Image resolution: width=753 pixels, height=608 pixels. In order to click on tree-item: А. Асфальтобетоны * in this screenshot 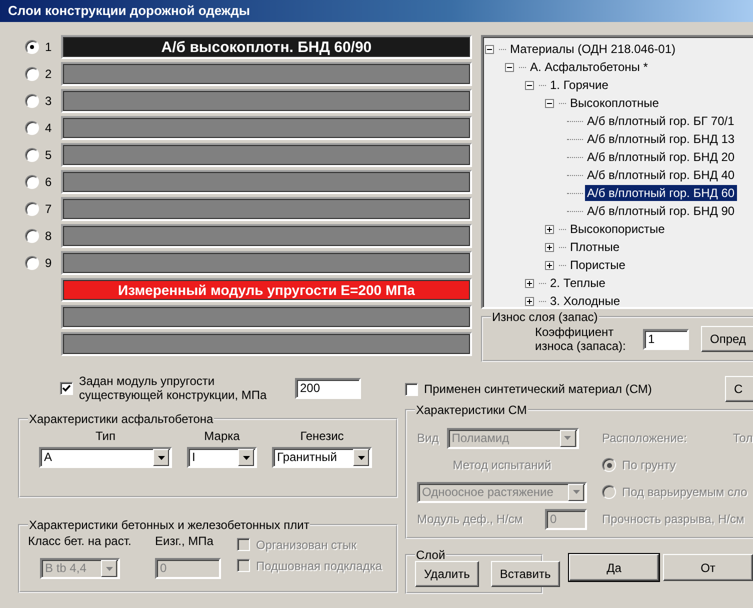, I will do `click(589, 67)`.